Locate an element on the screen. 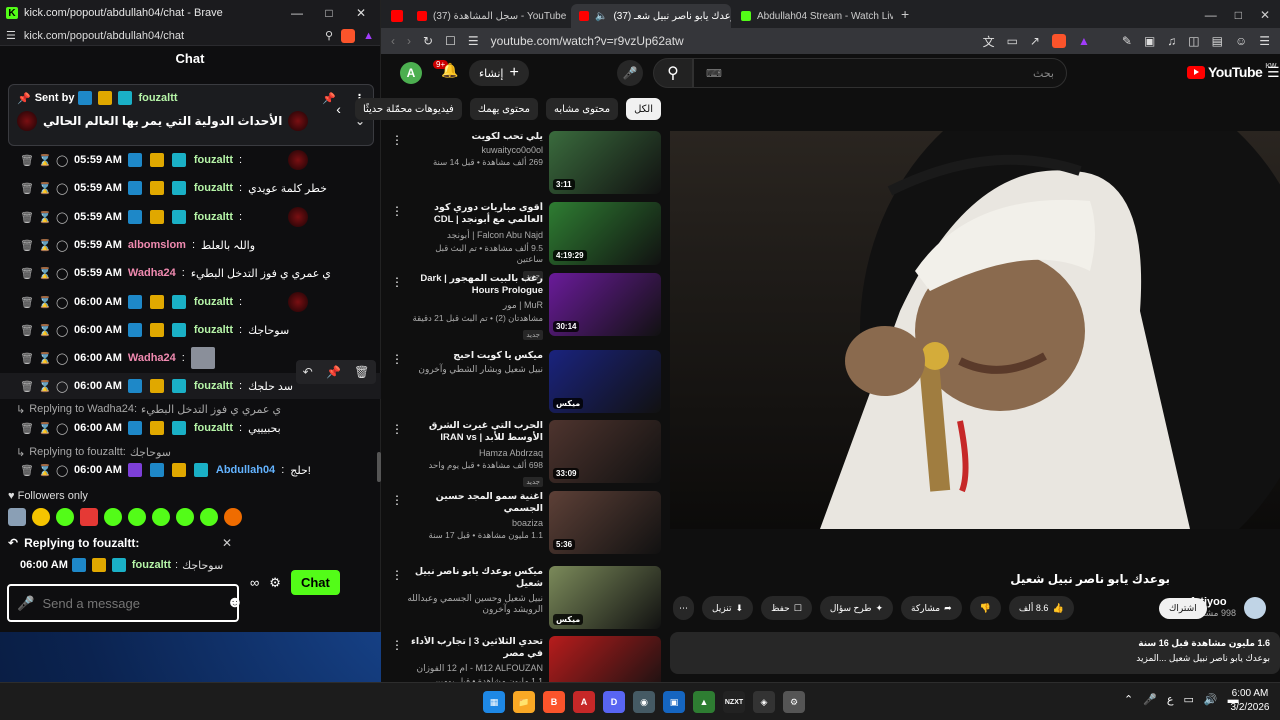  recommendation-thumbnail: 30:14 is located at coordinates (605, 304).